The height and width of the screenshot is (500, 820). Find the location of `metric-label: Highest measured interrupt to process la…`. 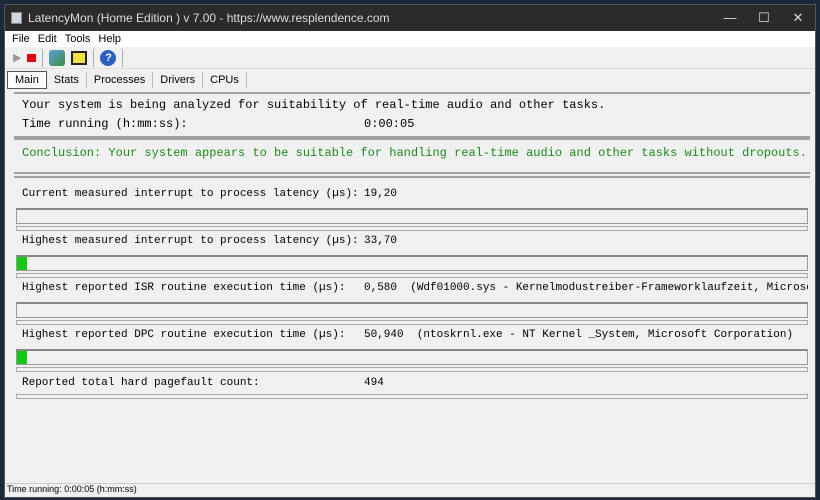

metric-label: Highest measured interrupt to process la… is located at coordinates (190, 241).